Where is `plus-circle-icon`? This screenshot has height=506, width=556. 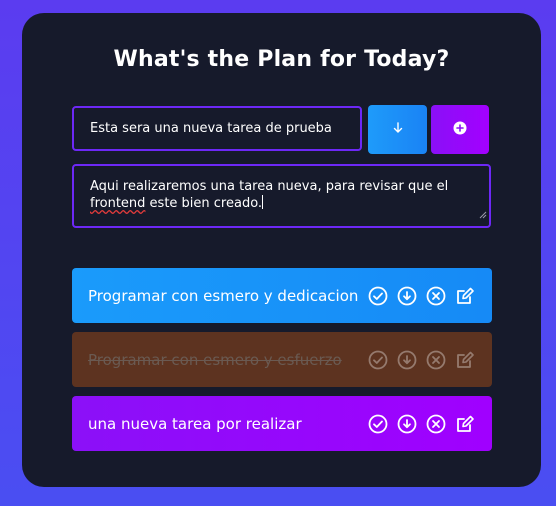 plus-circle-icon is located at coordinates (460, 129).